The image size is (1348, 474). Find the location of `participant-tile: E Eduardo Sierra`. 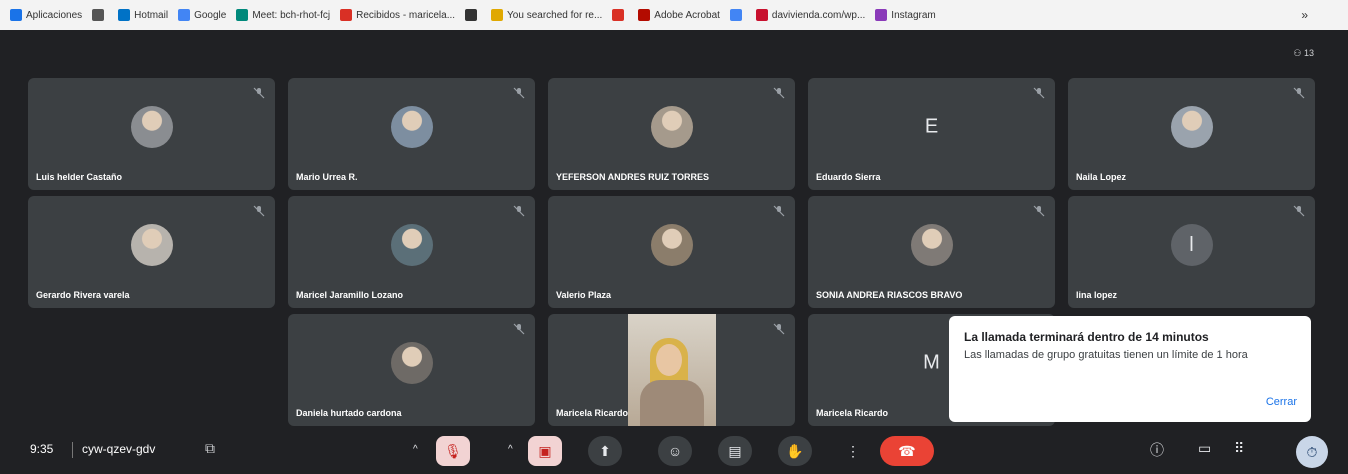

participant-tile: E Eduardo Sierra is located at coordinates (931, 134).